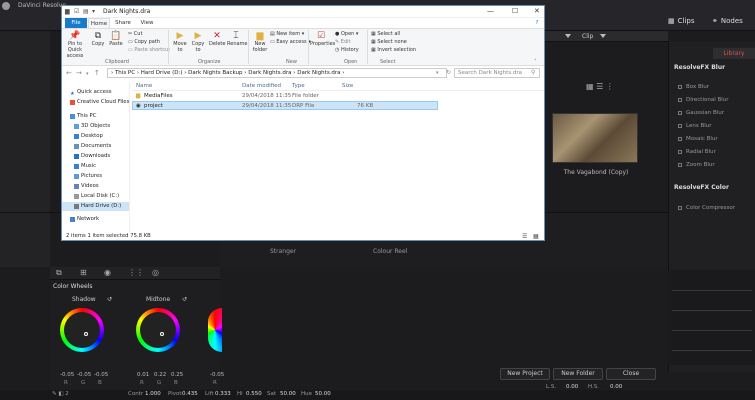  I want to click on select-none-button: ▦ Select none, so click(389, 42).